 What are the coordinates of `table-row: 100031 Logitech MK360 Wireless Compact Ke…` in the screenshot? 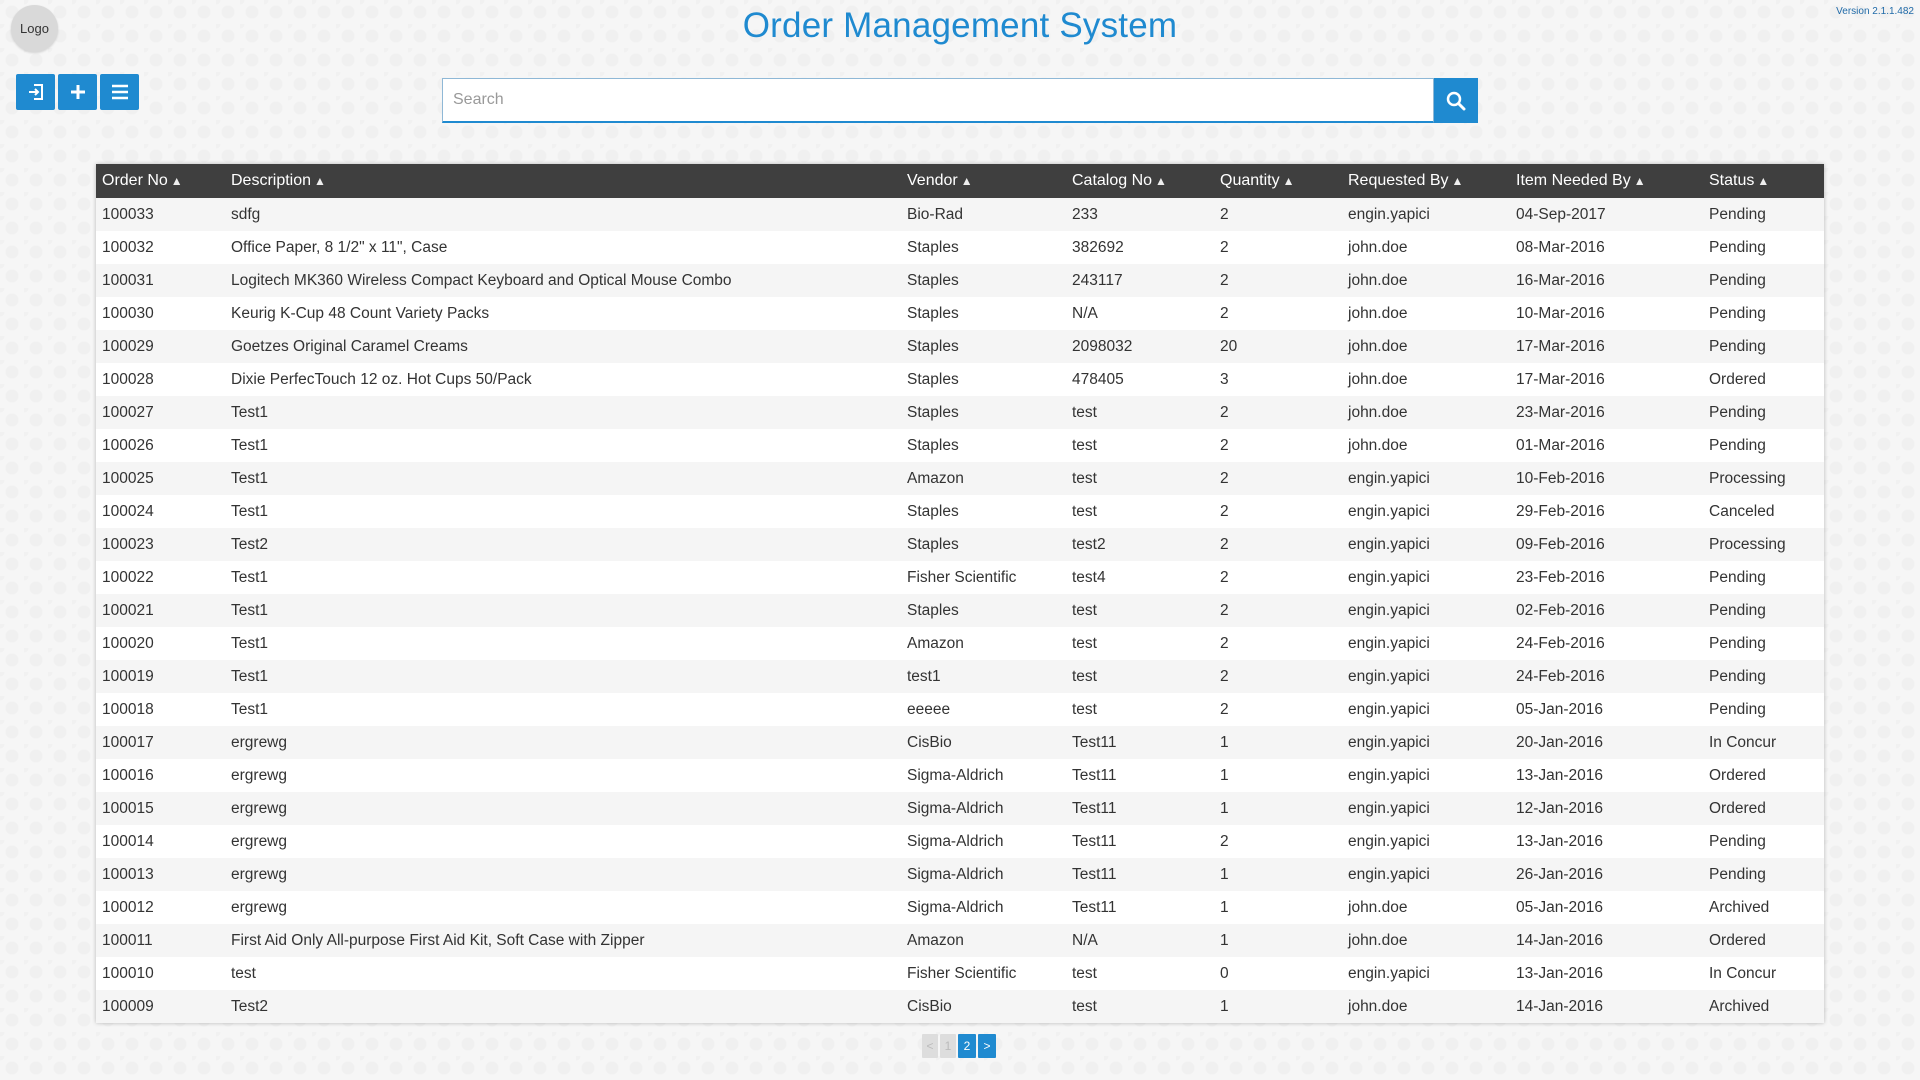 It's located at (960, 280).